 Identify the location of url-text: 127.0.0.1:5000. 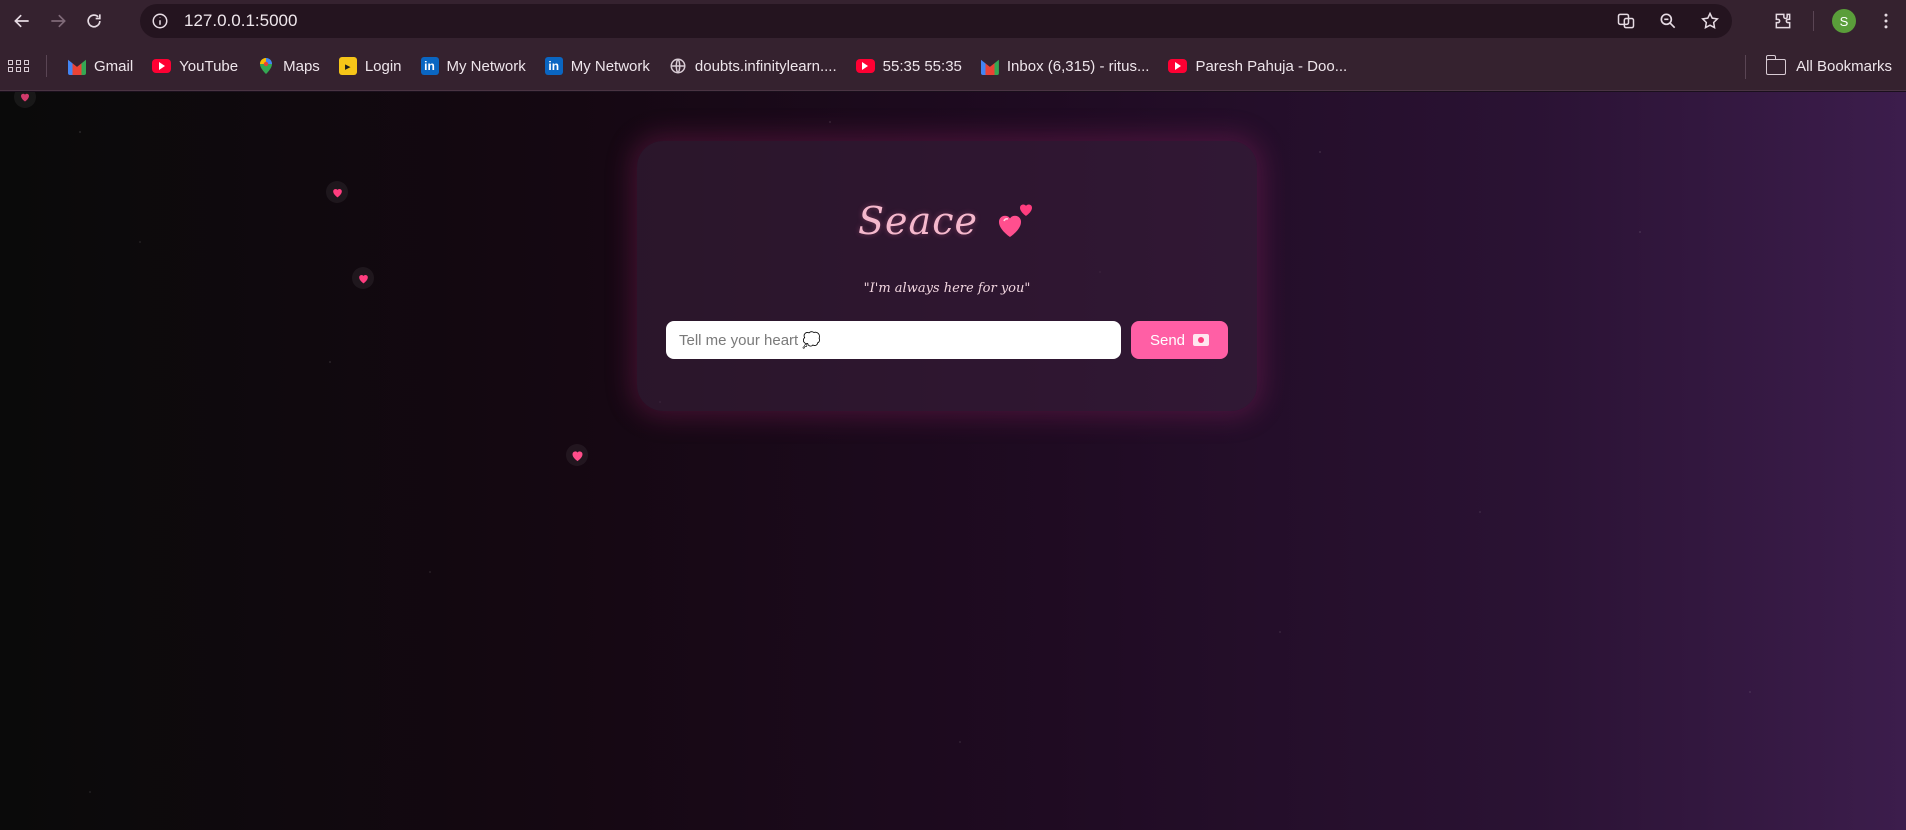
(241, 20).